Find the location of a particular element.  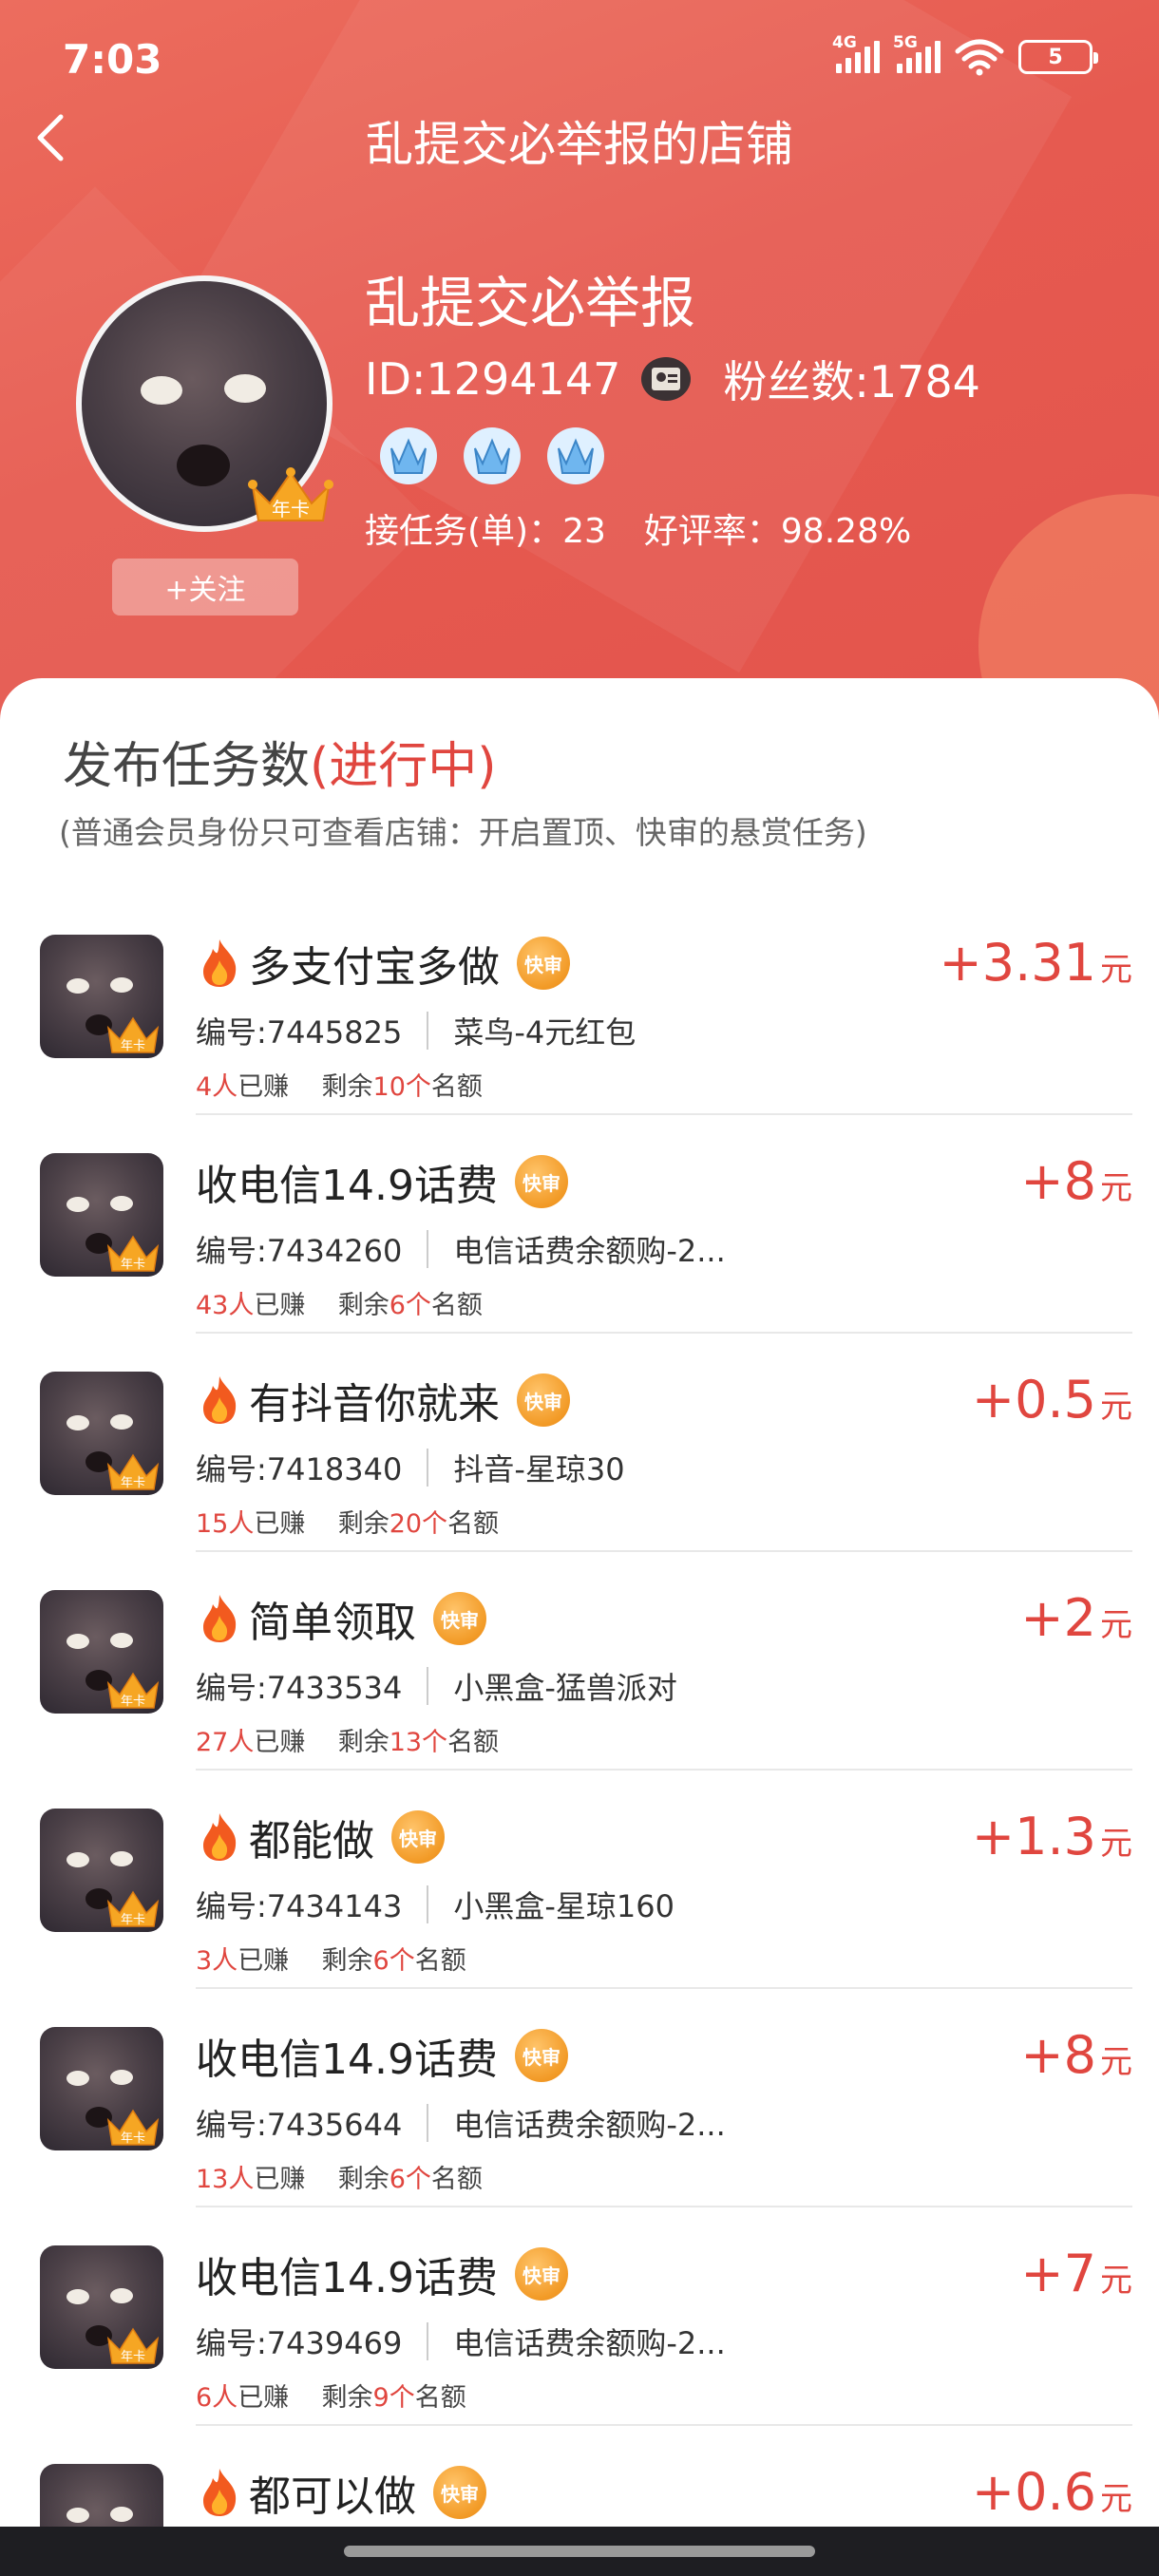

battery-icon: 5 is located at coordinates (1058, 57).